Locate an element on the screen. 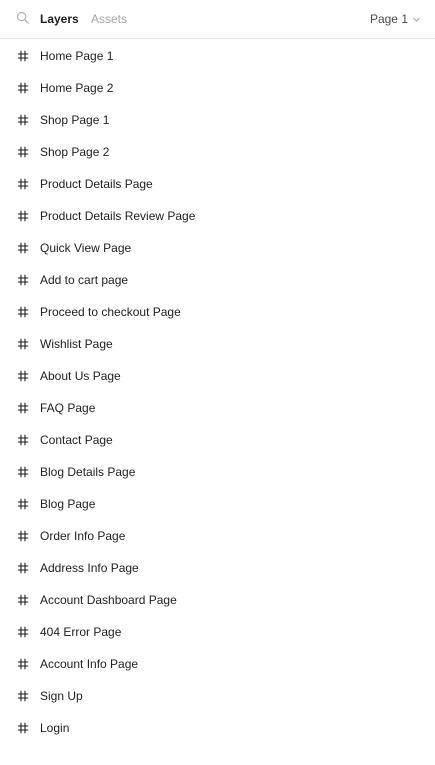 This screenshot has height=765, width=435. layer-item-label: Product Details Page is located at coordinates (96, 184).